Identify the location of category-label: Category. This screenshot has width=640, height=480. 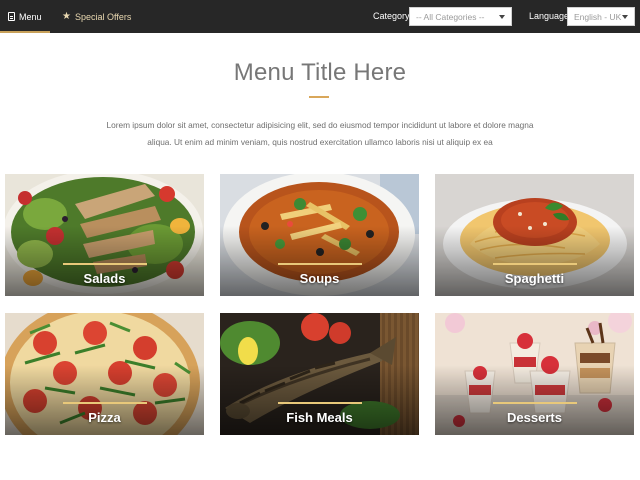
(391, 16).